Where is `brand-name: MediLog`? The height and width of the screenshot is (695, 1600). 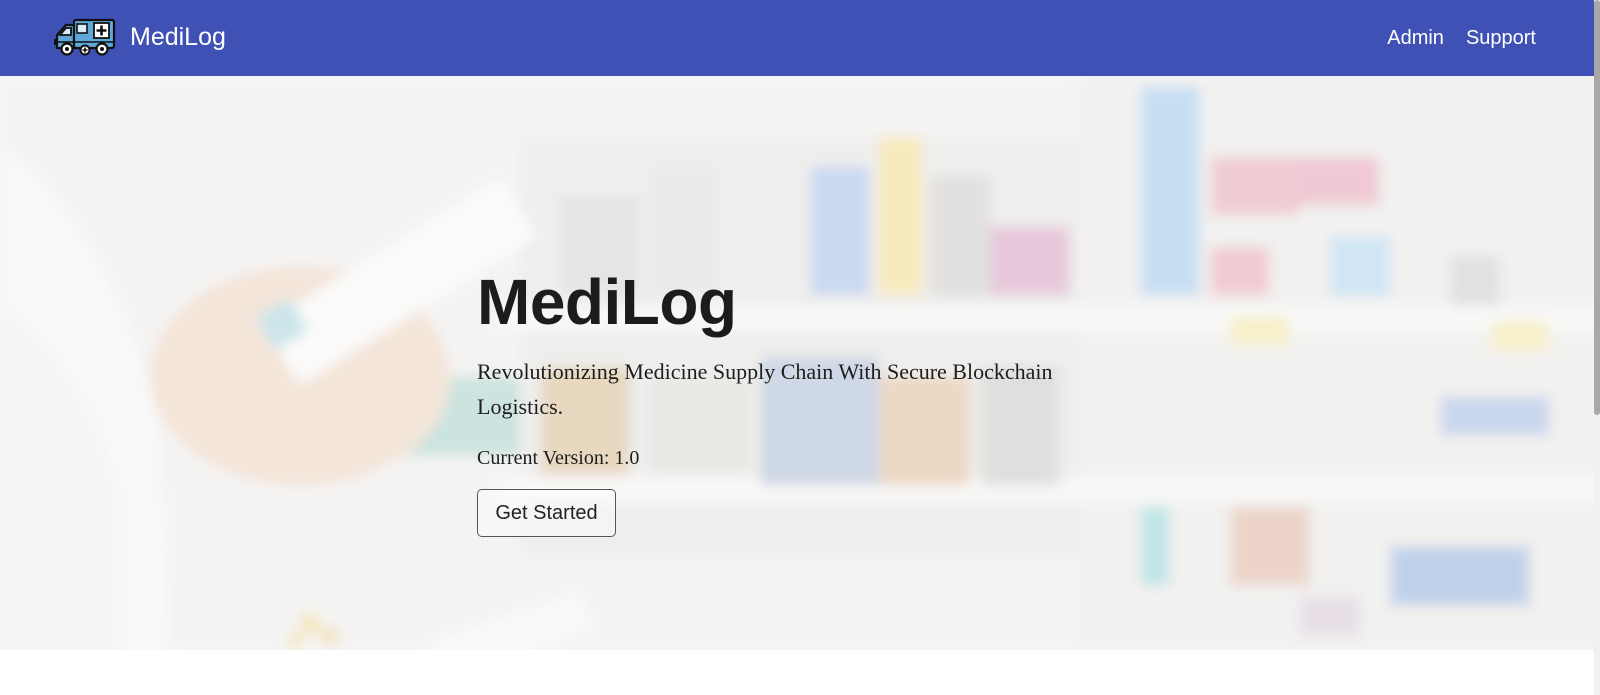 brand-name: MediLog is located at coordinates (178, 37).